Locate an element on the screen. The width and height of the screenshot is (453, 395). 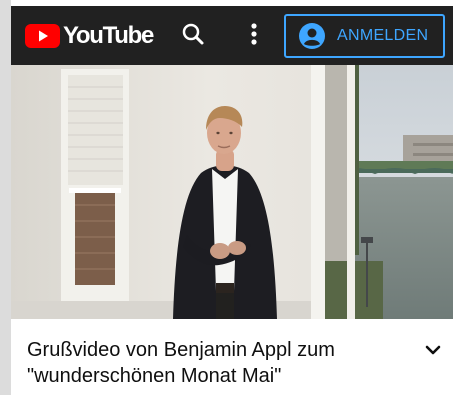
search-button is located at coordinates (193, 36).